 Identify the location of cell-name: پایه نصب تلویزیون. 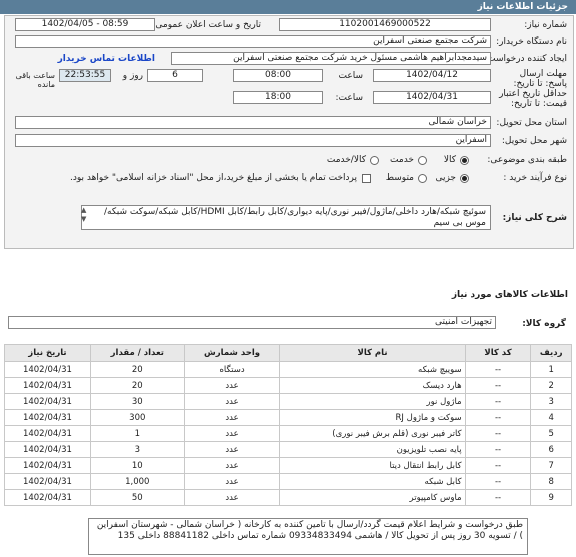
(372, 449).